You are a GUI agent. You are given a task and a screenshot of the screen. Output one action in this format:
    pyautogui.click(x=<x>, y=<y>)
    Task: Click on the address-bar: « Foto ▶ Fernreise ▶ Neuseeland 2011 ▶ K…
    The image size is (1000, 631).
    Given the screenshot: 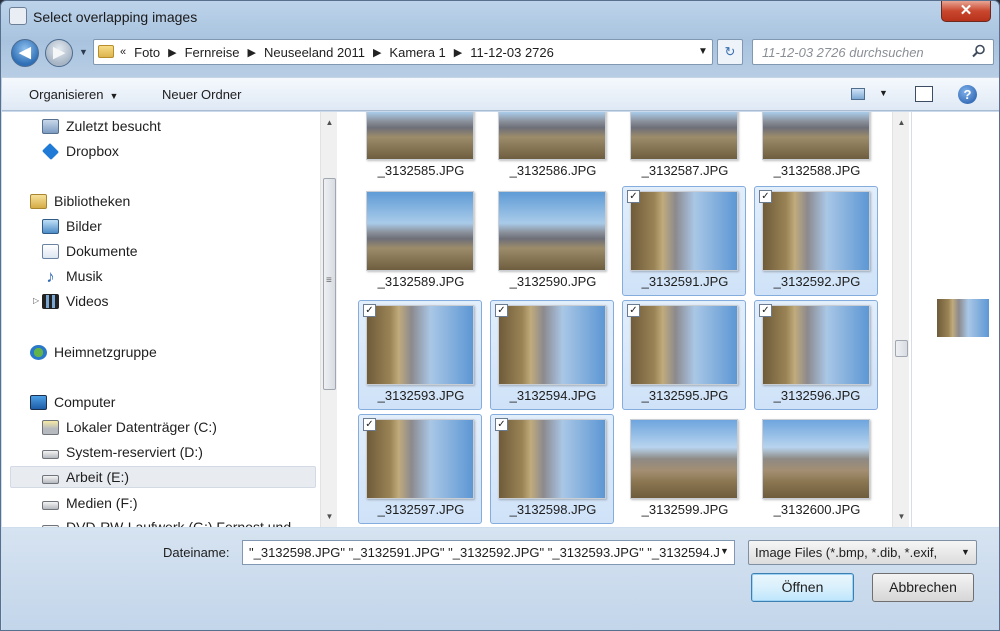 What is the action you would take?
    pyautogui.click(x=403, y=52)
    